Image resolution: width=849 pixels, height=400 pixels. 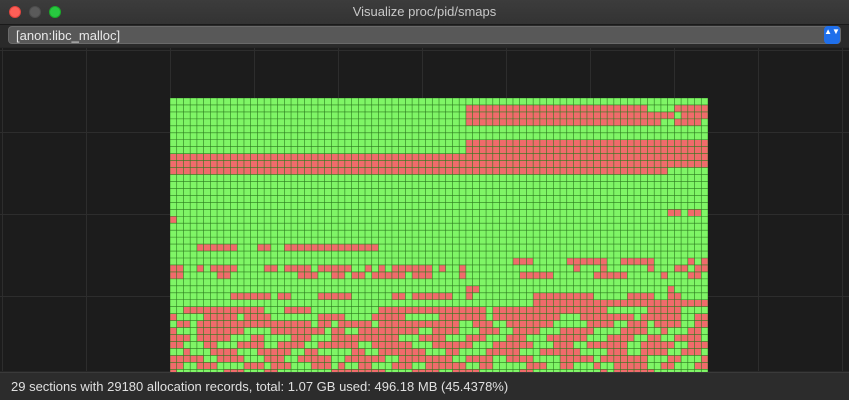 I want to click on section-select-value: [anon:libc_malloc], so click(x=68, y=35).